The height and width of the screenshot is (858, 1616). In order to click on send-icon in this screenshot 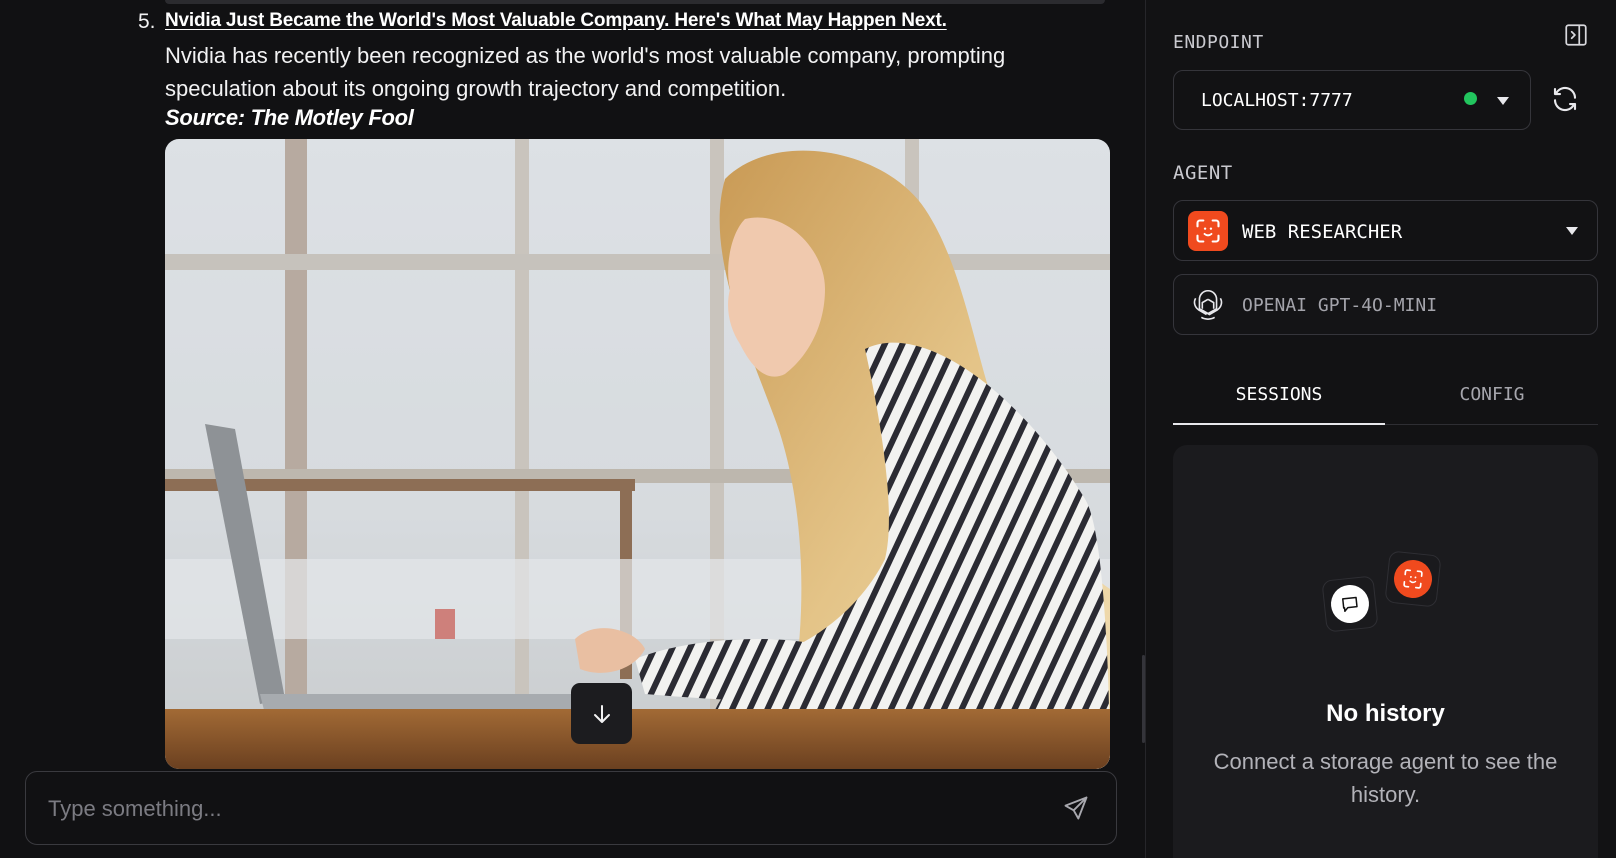, I will do `click(1076, 808)`.